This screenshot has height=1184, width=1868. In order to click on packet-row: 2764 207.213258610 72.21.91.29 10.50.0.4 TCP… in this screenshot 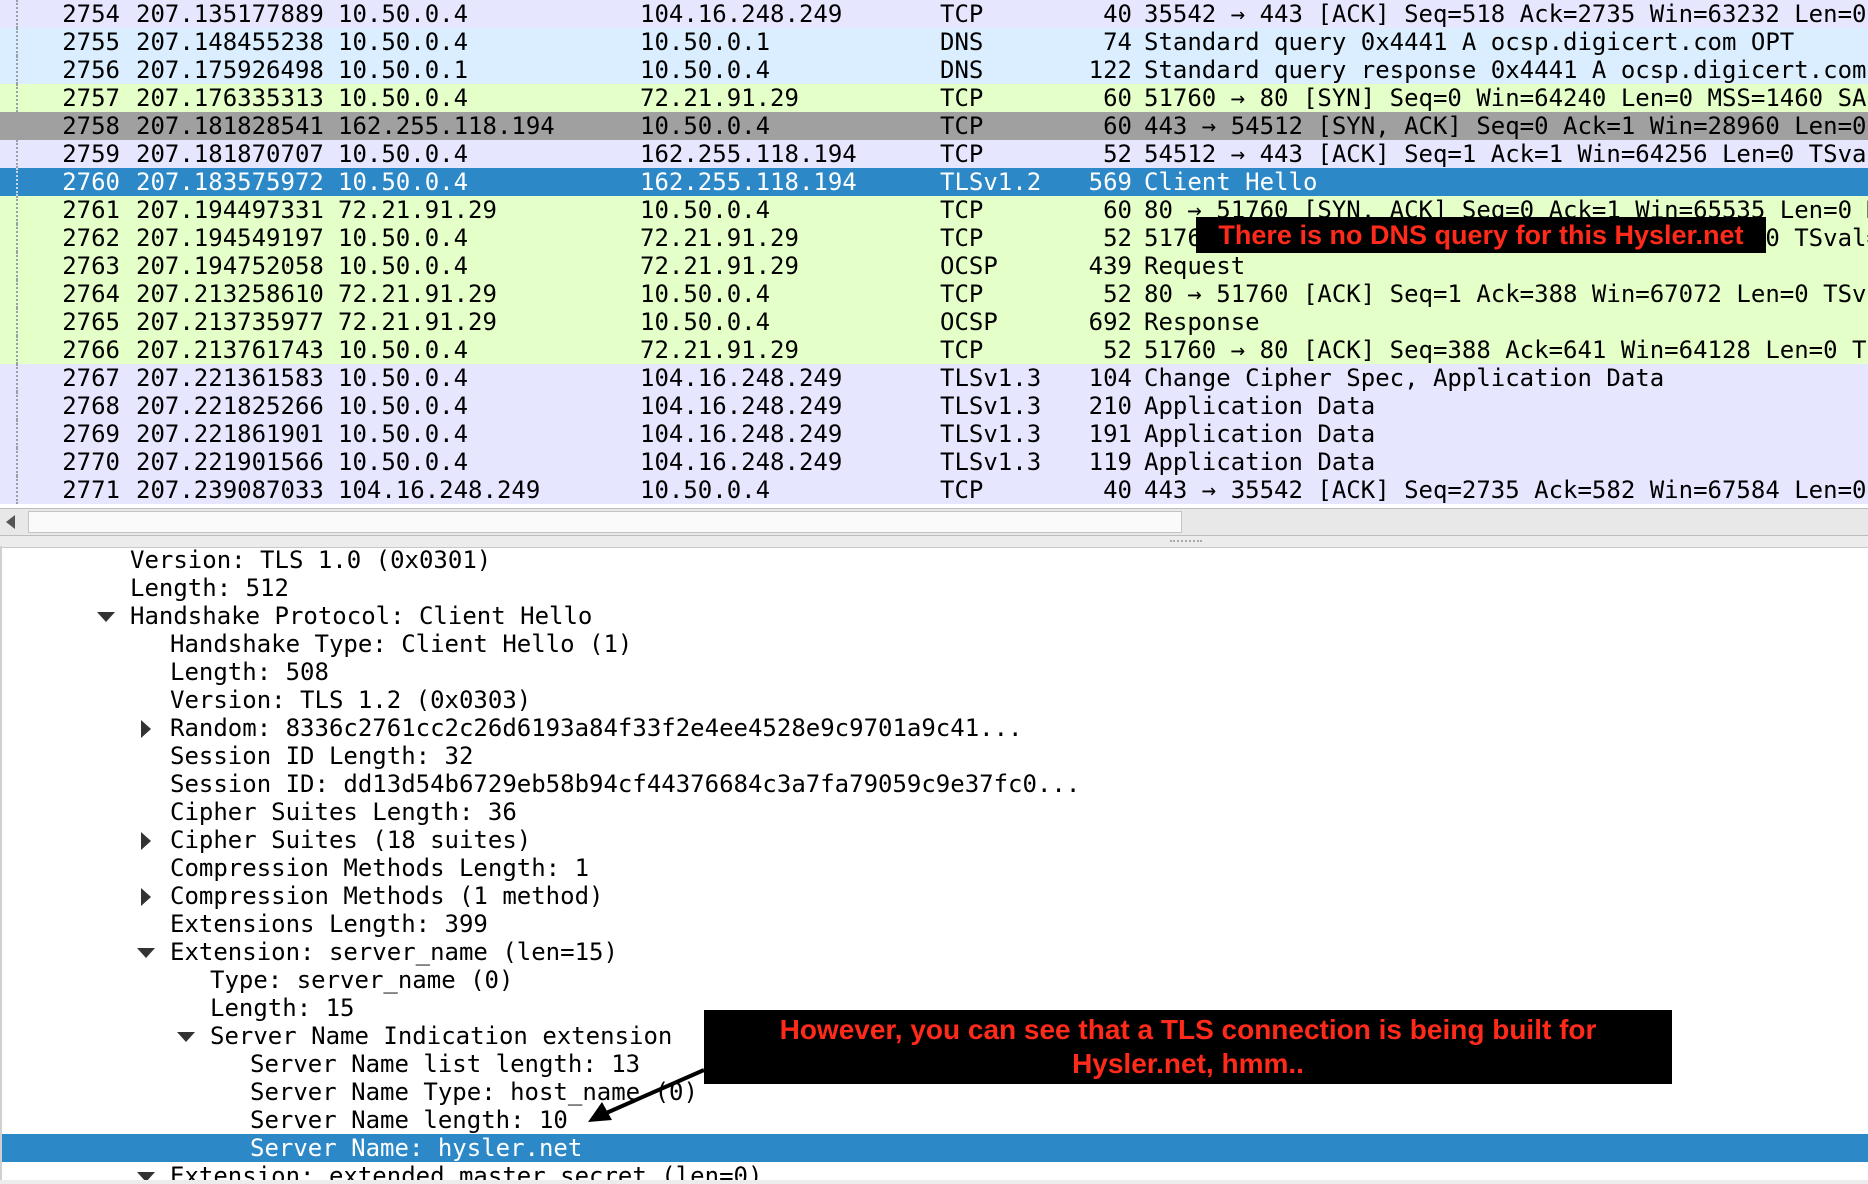, I will do `click(934, 294)`.